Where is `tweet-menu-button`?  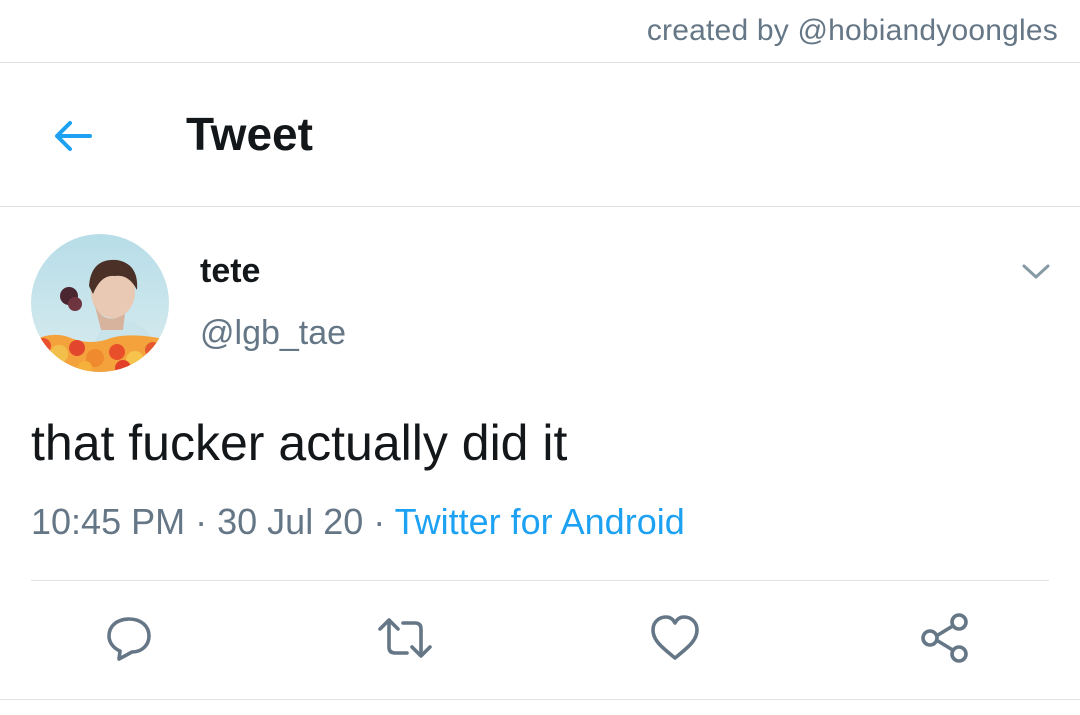
tweet-menu-button is located at coordinates (1036, 272).